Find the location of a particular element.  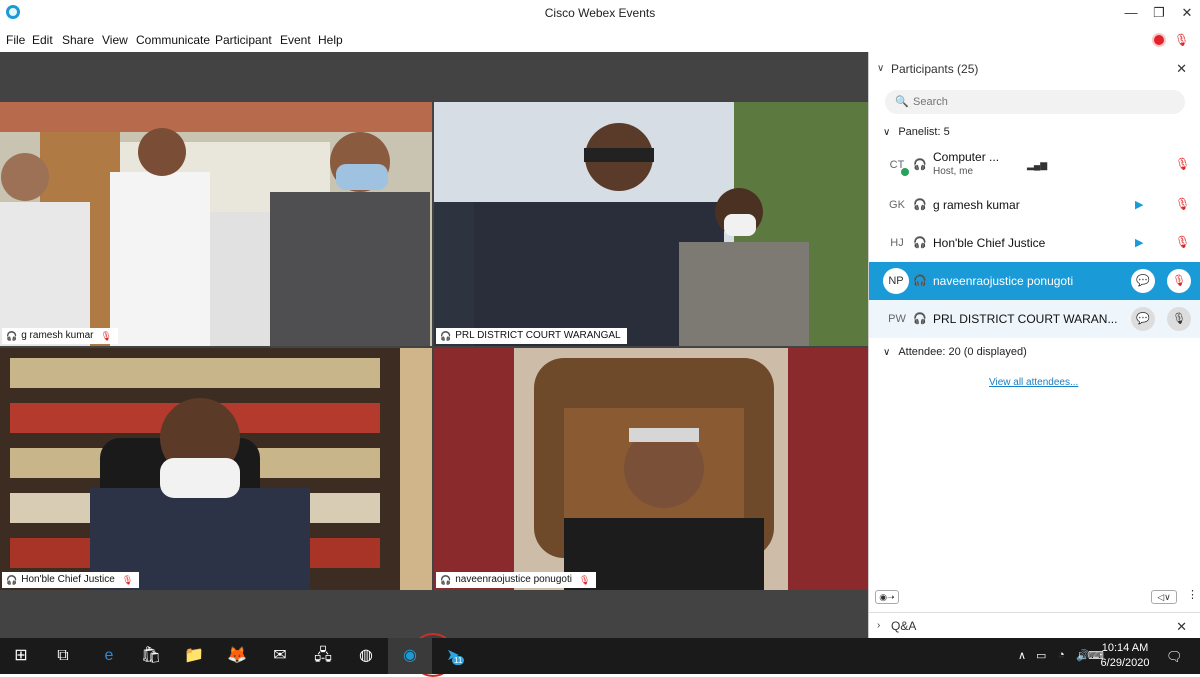

menu-edit: Edit is located at coordinates (42, 40).